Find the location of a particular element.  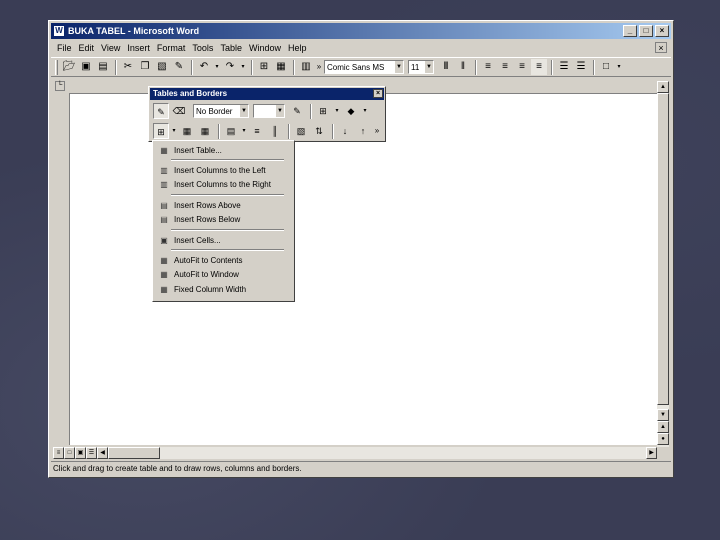

align-dropdown-icon: ▾ is located at coordinates (244, 131).